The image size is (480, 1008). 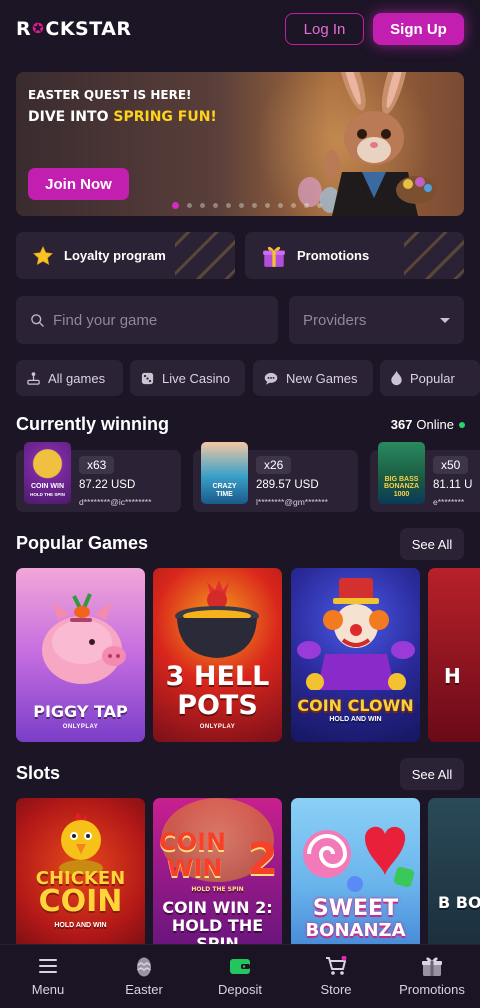 What do you see at coordinates (248, 378) in the screenshot?
I see `category-chips: All games Live Casino New Games Popular` at bounding box center [248, 378].